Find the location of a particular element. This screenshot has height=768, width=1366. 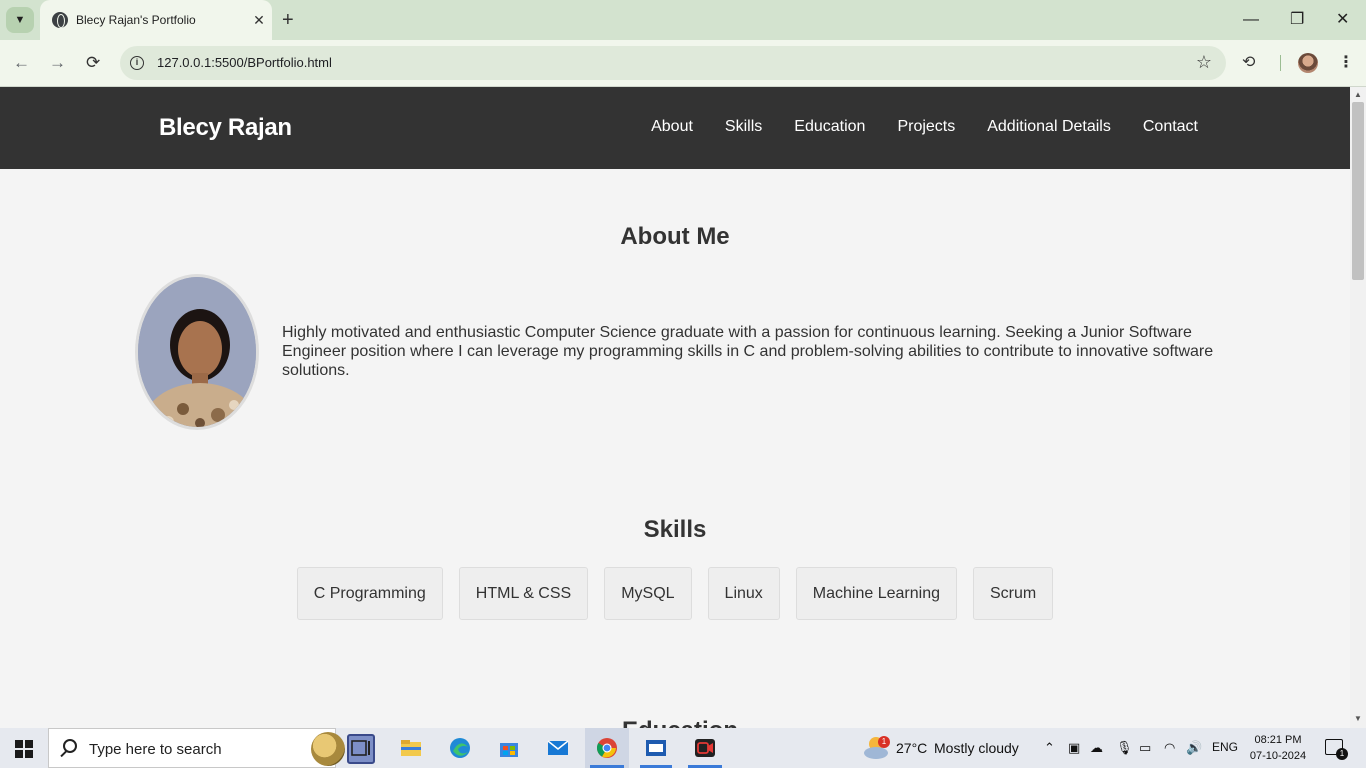

restore-button: ❐ is located at coordinates (1297, 20).